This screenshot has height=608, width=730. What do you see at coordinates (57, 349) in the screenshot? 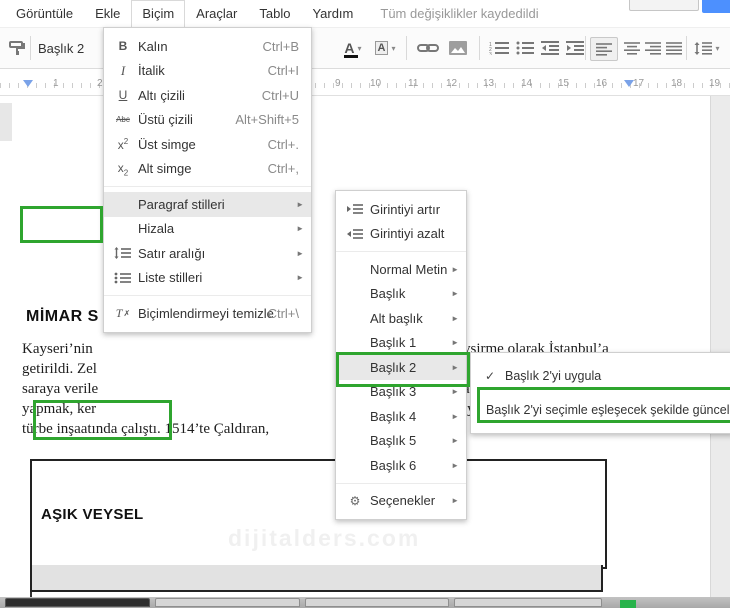
I see `doc-paragraph-line-left: Kayseri’nin` at bounding box center [57, 349].